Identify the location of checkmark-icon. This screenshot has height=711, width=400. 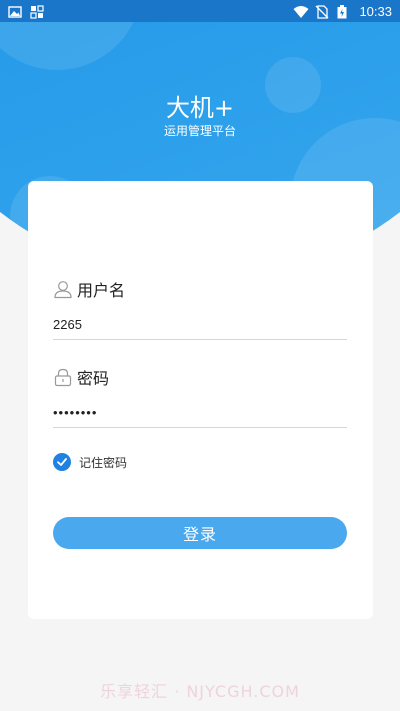
(62, 462).